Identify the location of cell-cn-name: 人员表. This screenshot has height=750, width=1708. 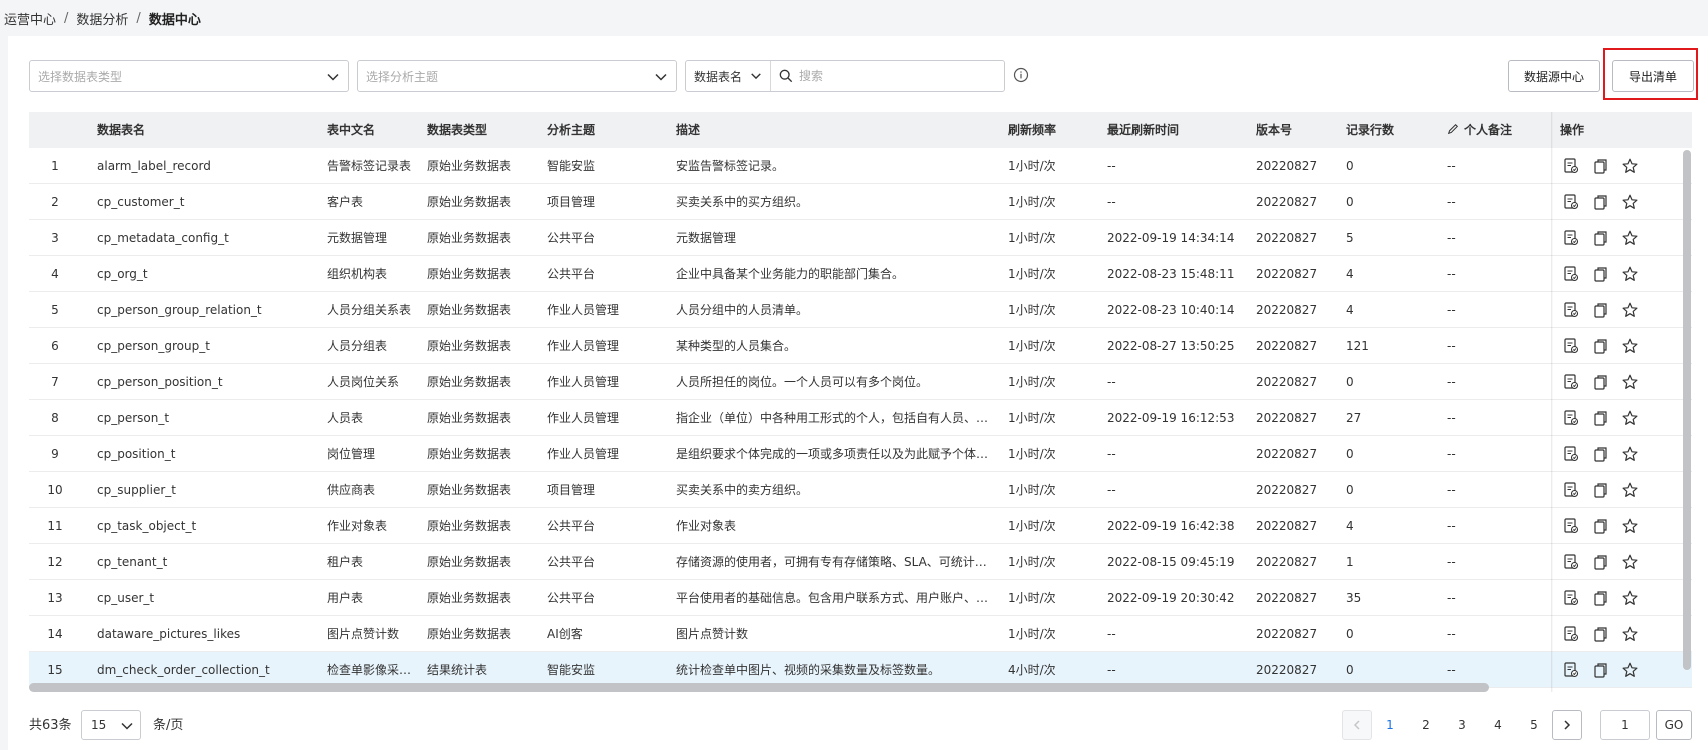
(345, 418).